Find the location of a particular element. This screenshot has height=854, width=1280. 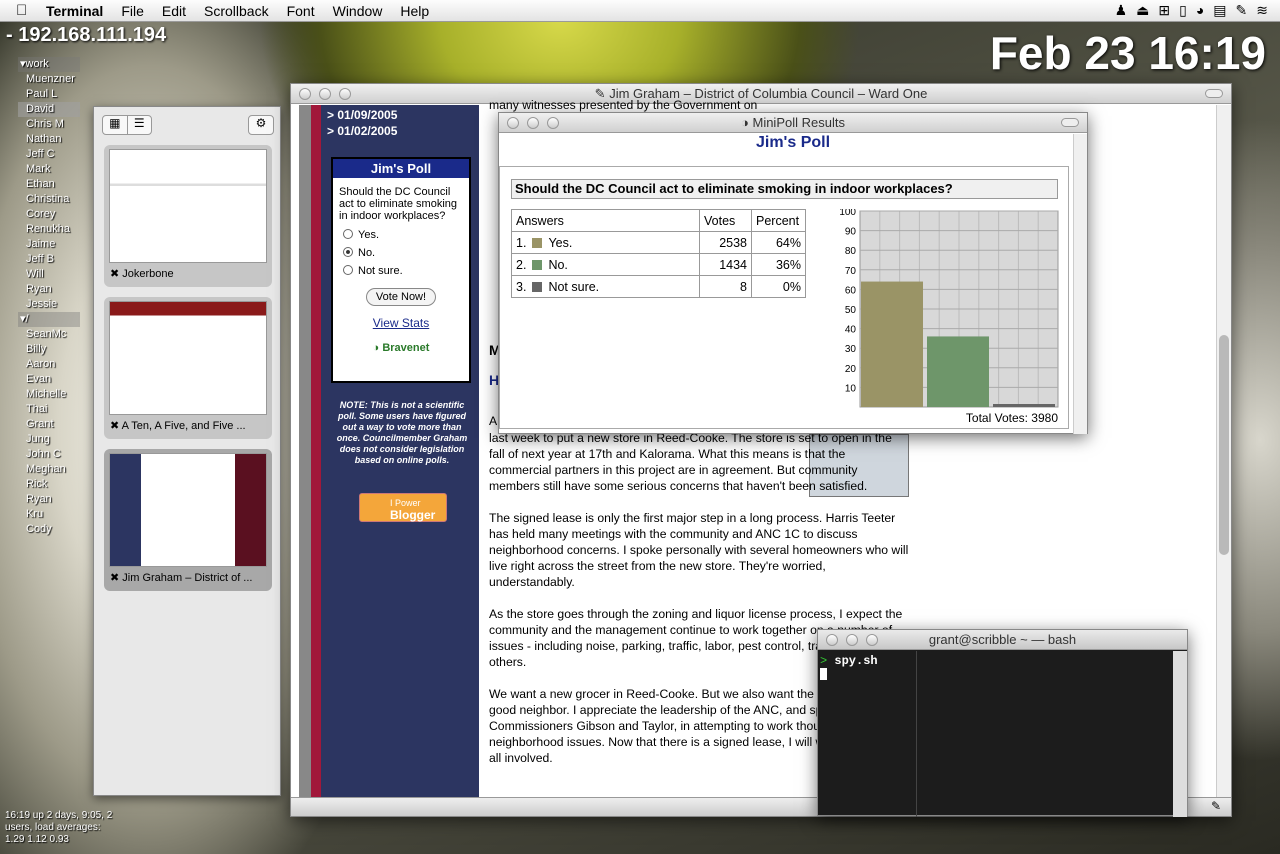

wifi-icon: ≋ is located at coordinates (1262, 10).